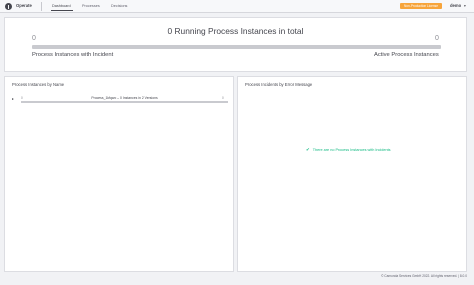 The image size is (474, 285). What do you see at coordinates (455, 5) in the screenshot?
I see `user-menu: demo` at bounding box center [455, 5].